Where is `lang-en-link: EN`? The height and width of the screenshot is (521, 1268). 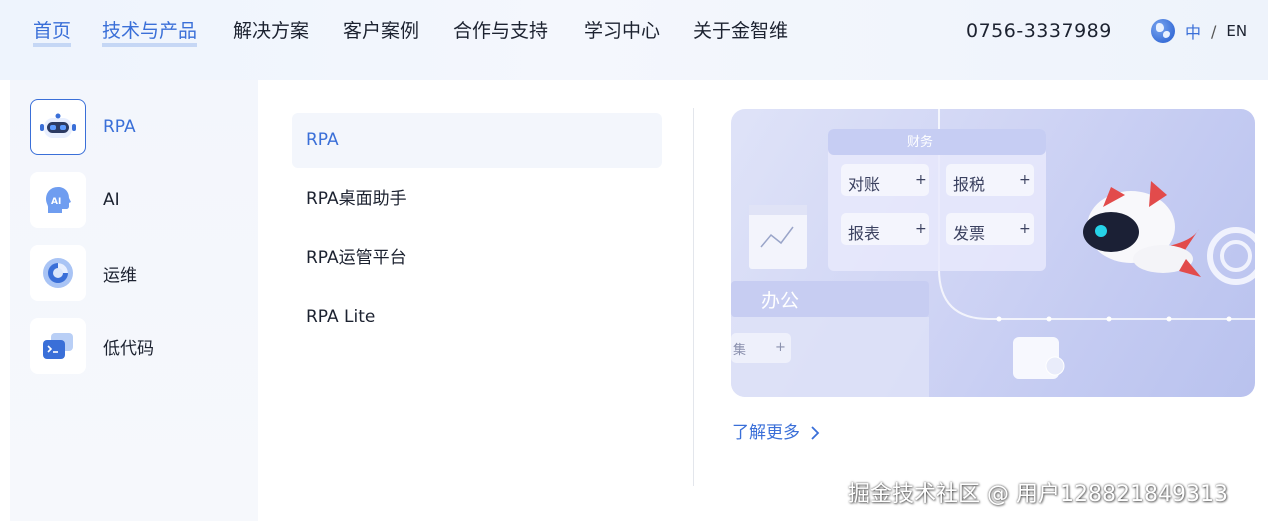 lang-en-link: EN is located at coordinates (1236, 31).